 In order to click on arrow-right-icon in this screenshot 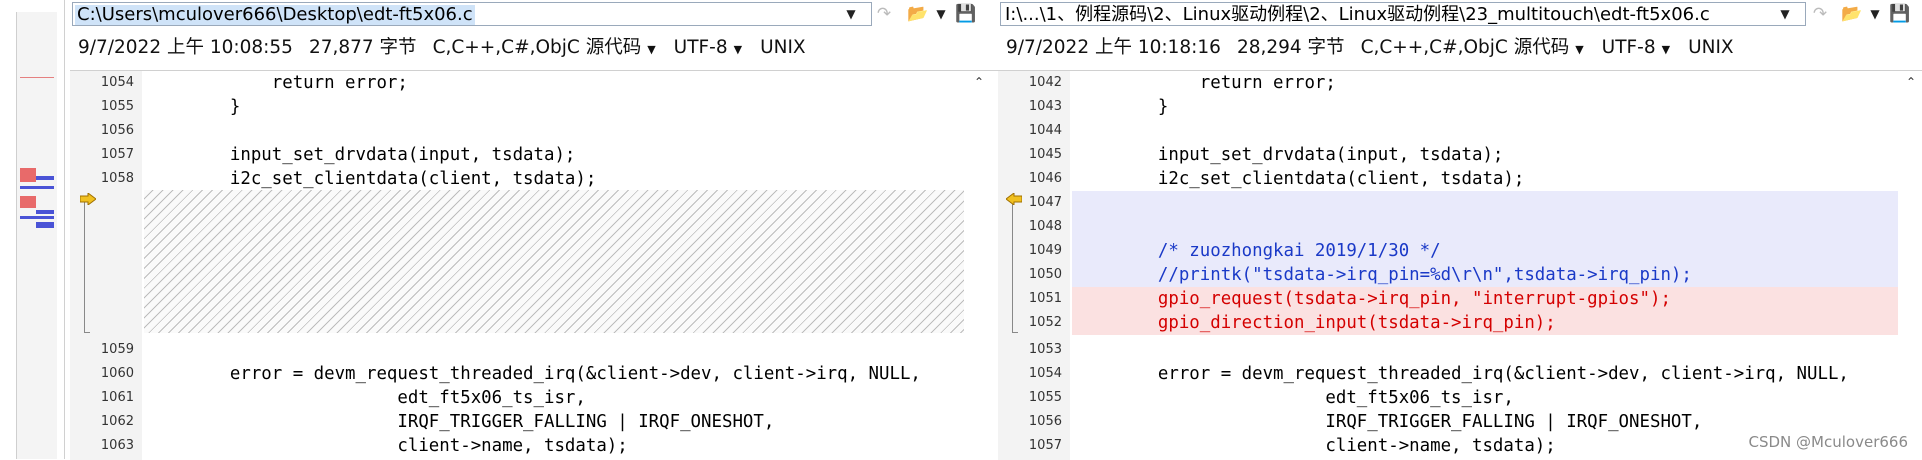, I will do `click(88, 199)`.